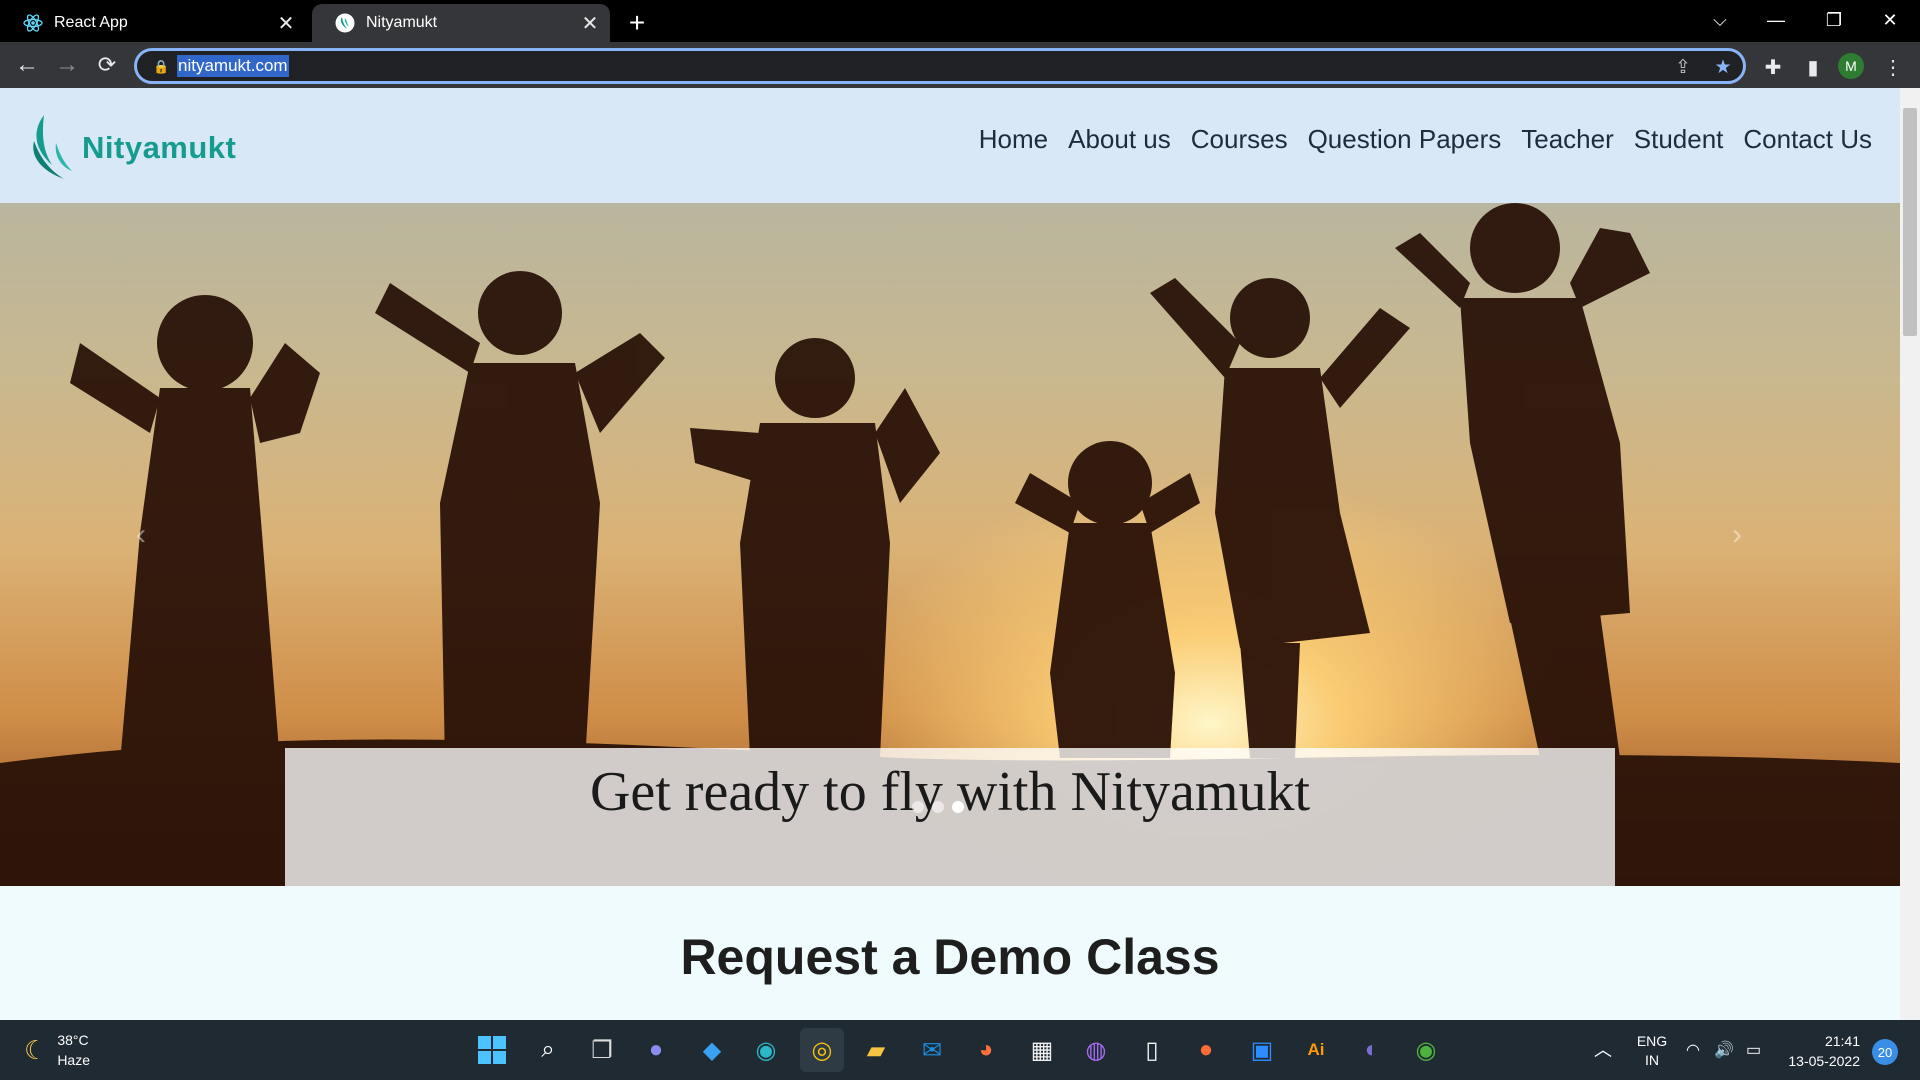  Describe the element at coordinates (1834, 20) in the screenshot. I see `restore-button: ❐` at that location.